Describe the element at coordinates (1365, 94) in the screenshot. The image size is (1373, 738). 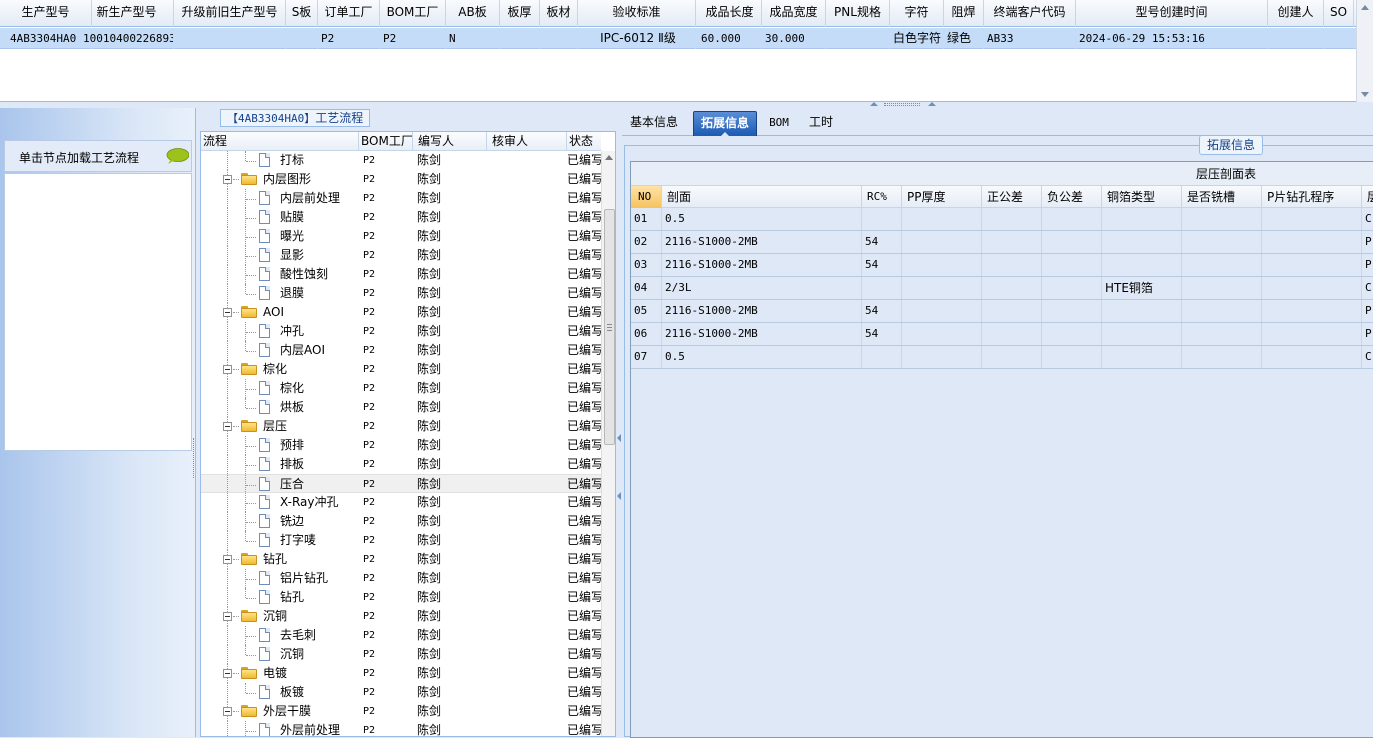
I see `scroll-down-icon` at that location.